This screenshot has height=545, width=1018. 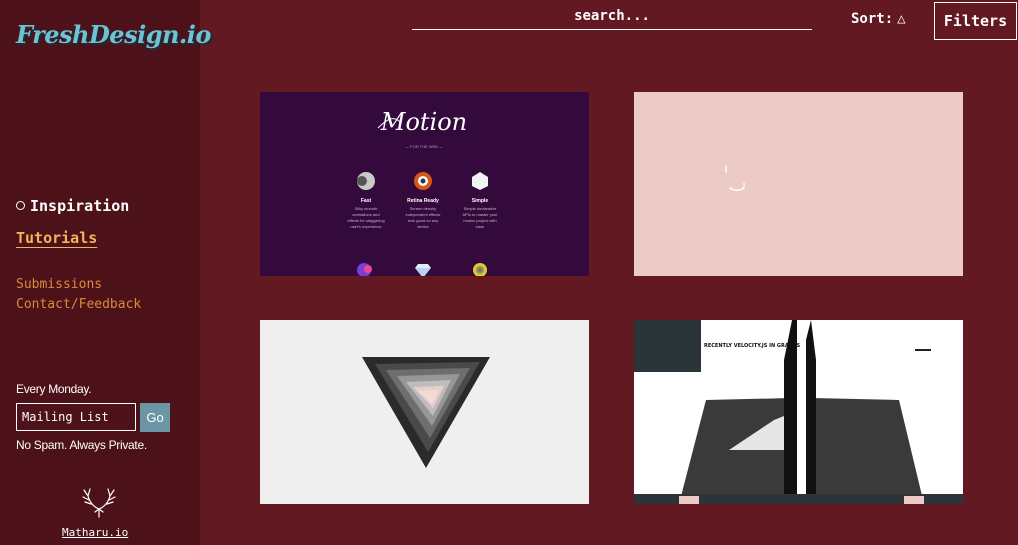 I want to click on author-link: Matharu.io, so click(x=95, y=532).